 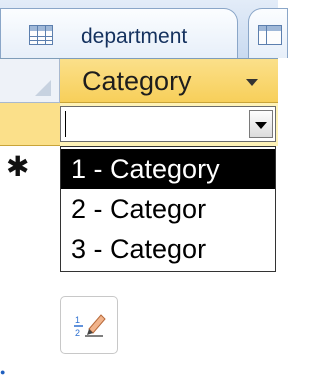 I want to click on column-header-category: Category, so click(x=169, y=81).